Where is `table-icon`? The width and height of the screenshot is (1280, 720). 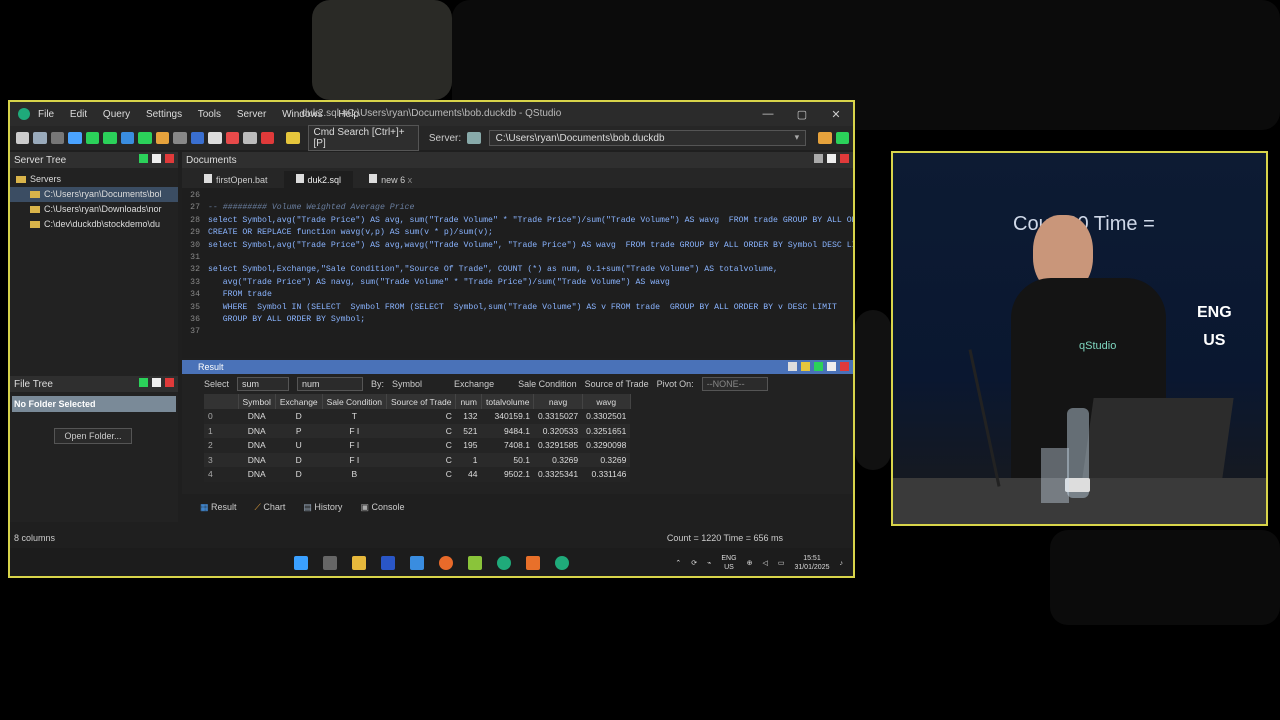
table-icon is located at coordinates (215, 138).